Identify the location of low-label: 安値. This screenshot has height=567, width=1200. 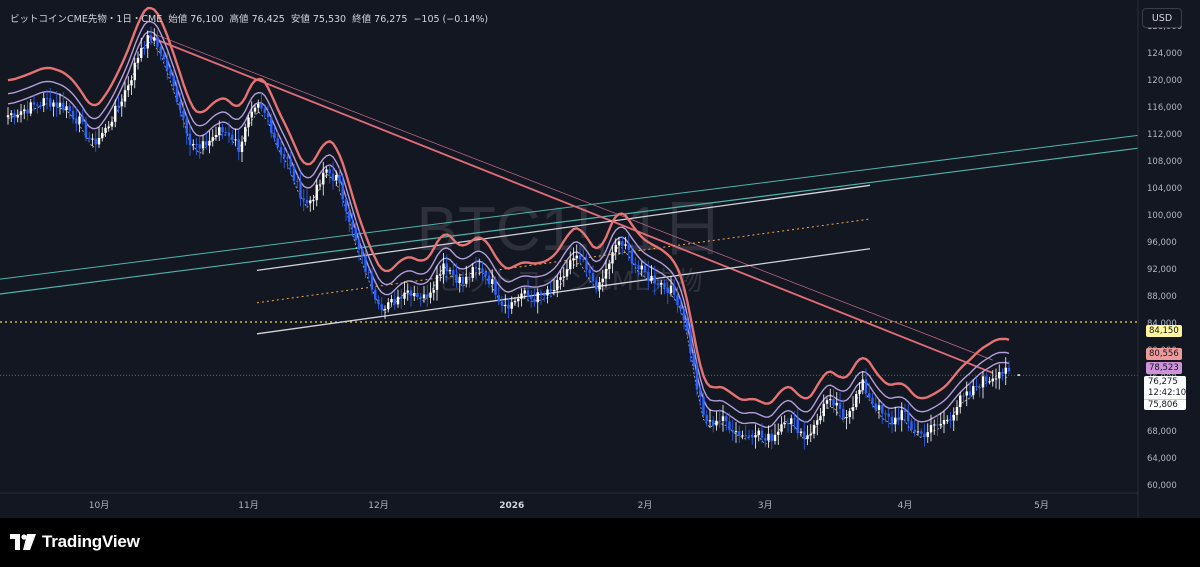
(300, 19).